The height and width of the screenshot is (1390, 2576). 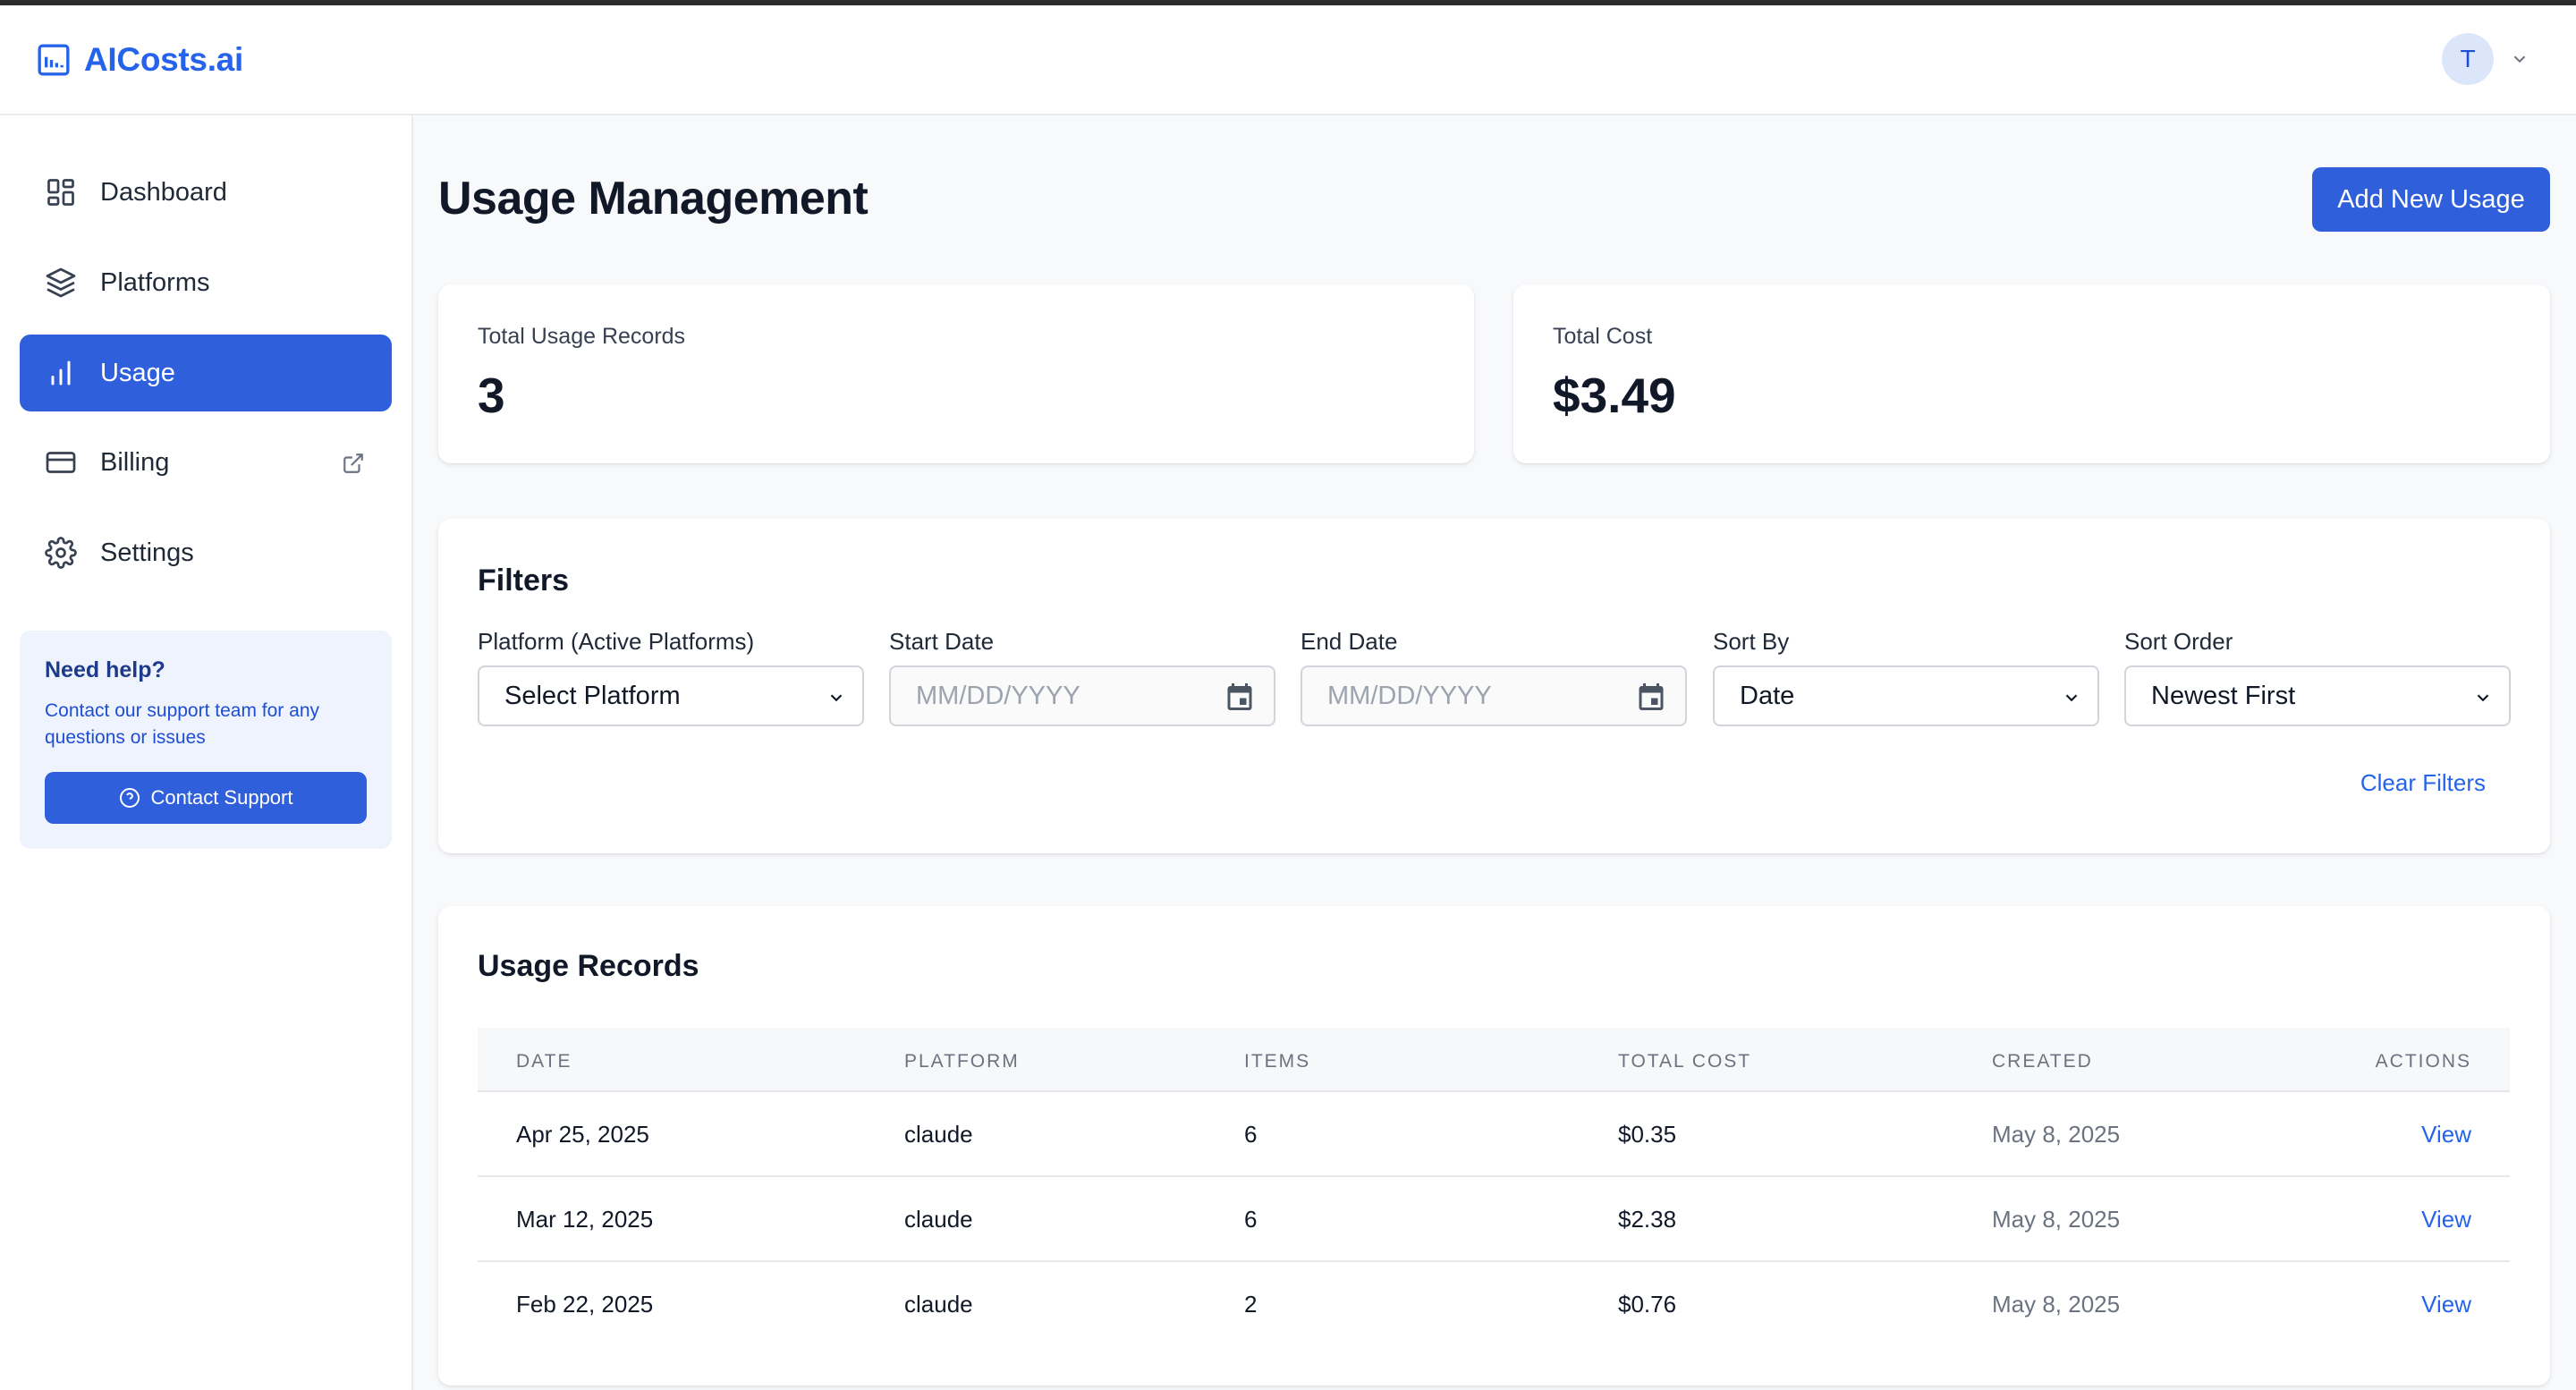 I want to click on top-header: AICosts.ai T, so click(x=1288, y=60).